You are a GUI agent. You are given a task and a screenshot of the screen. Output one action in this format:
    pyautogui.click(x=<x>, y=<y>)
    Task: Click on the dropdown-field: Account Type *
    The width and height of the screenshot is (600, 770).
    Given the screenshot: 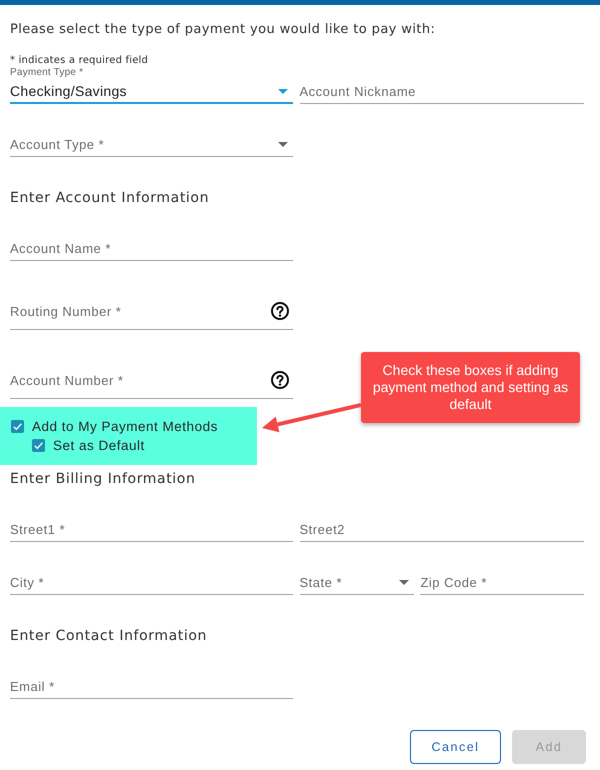 What is the action you would take?
    pyautogui.click(x=151, y=138)
    